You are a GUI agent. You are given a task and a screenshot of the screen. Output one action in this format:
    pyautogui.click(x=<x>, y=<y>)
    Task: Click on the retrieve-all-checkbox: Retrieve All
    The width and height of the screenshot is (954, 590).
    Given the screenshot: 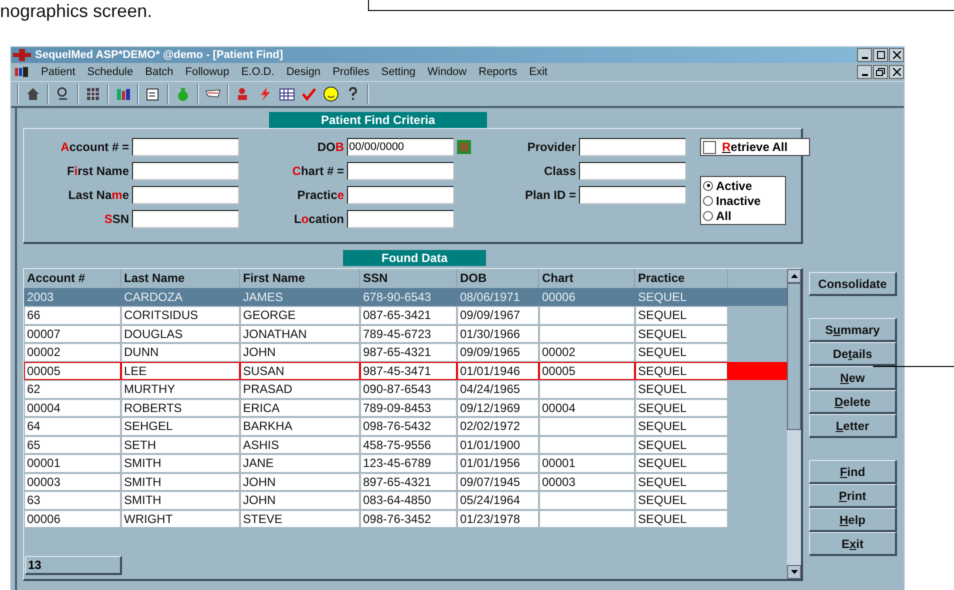 What is the action you would take?
    pyautogui.click(x=755, y=147)
    